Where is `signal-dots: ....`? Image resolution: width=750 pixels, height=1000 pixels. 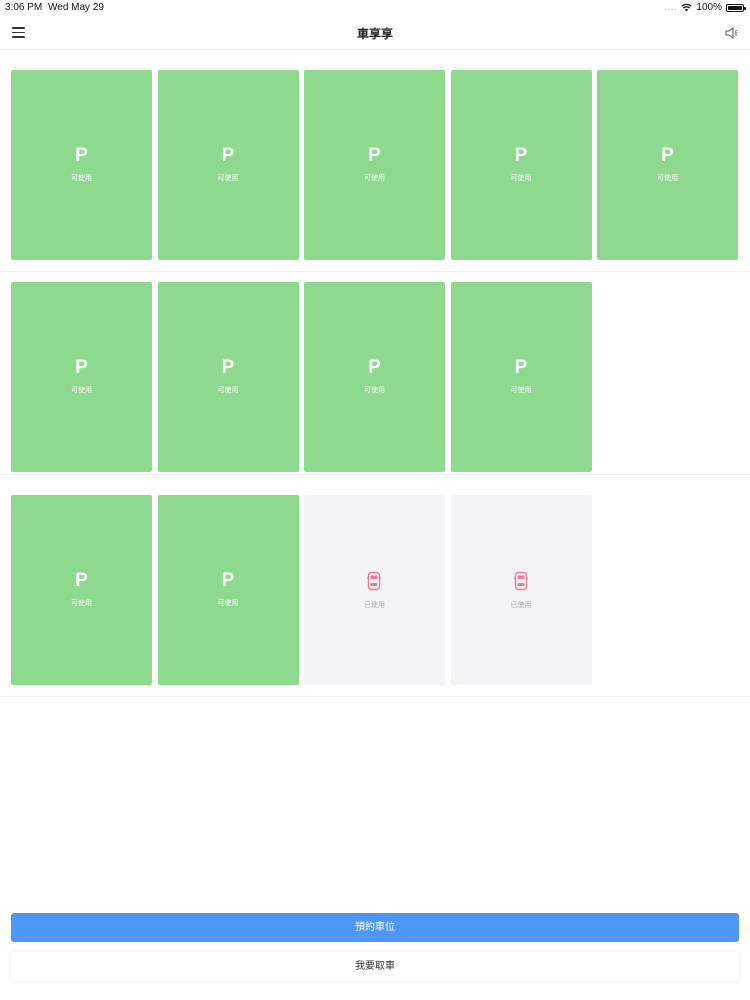
signal-dots: .... is located at coordinates (671, 7).